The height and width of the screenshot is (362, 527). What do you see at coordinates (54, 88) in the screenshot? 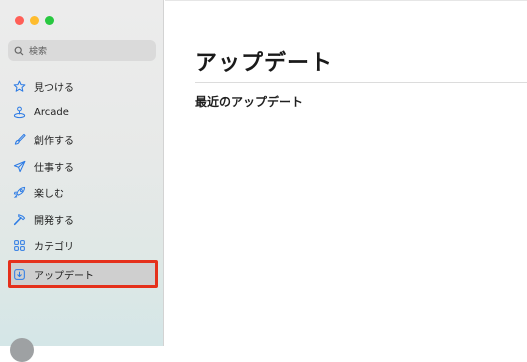
I see `sidebar-item-label: 見つける` at bounding box center [54, 88].